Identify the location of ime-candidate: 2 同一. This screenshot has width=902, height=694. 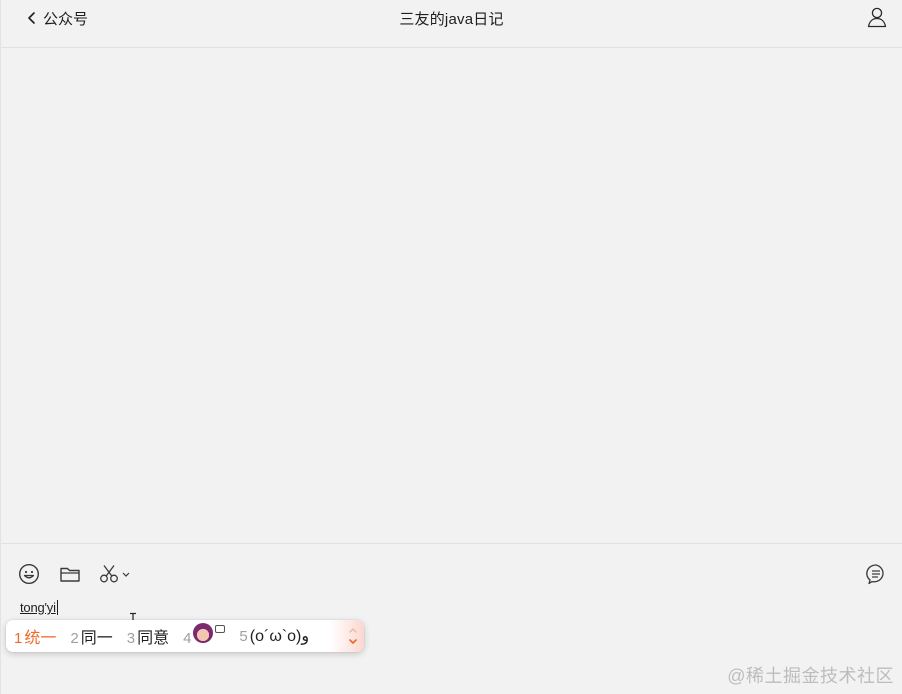
(91, 636).